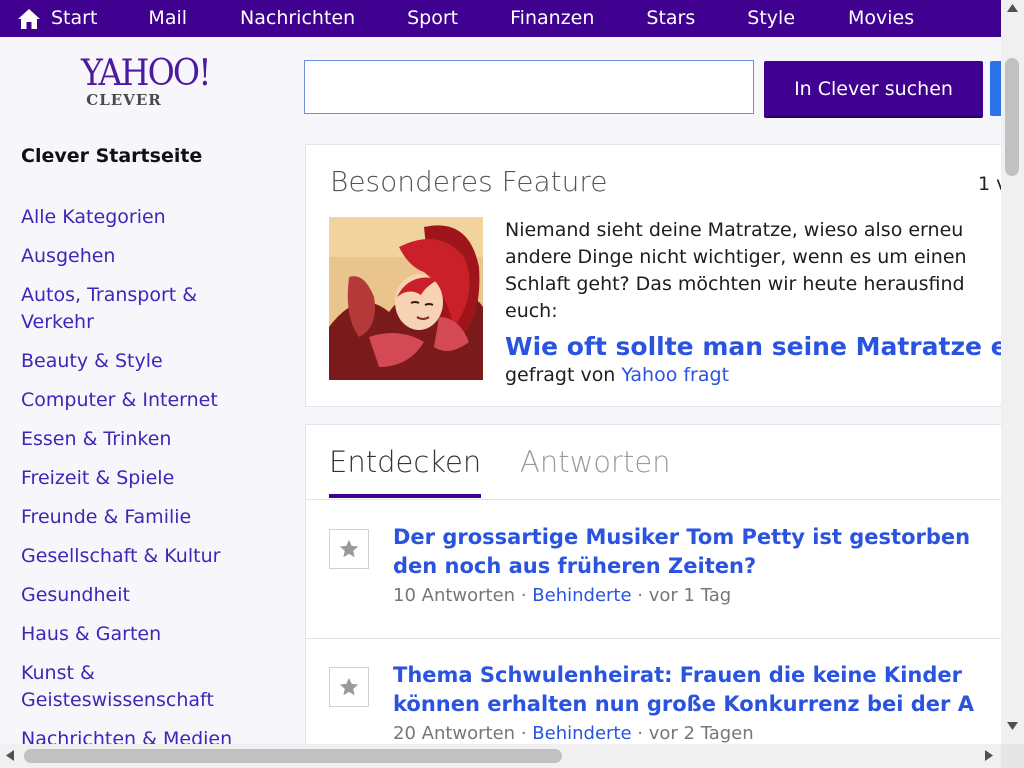  What do you see at coordinates (128, 687) in the screenshot?
I see `sidebar-item-kunst: Kunst & Geisteswissenschaft` at bounding box center [128, 687].